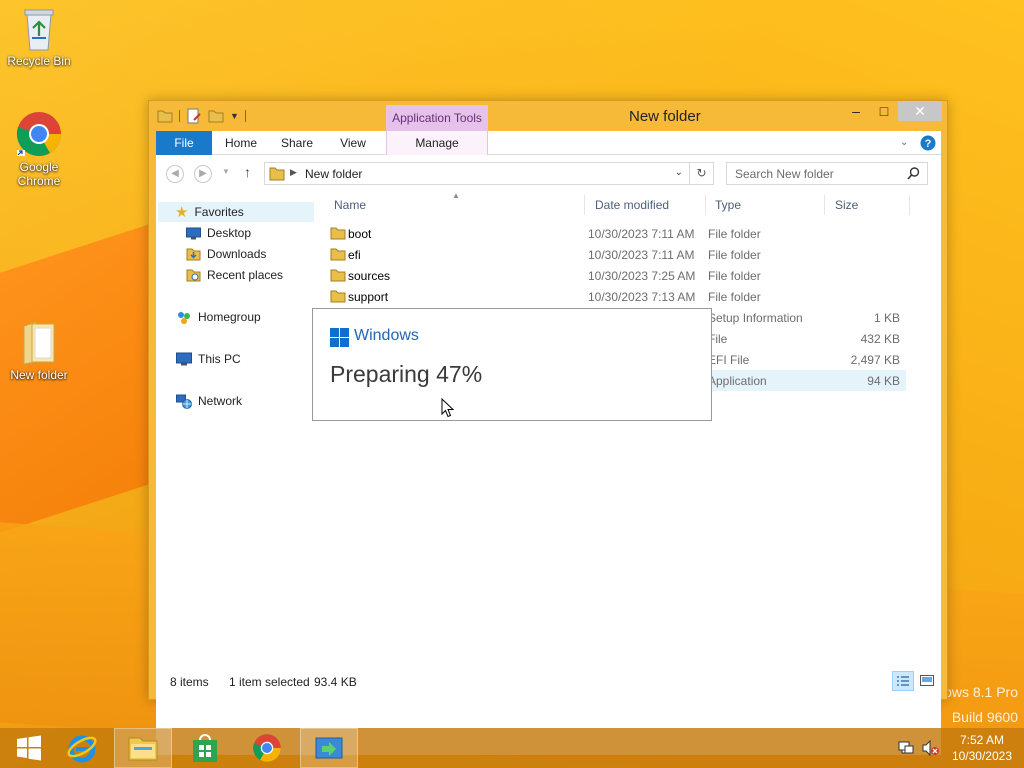 This screenshot has height=768, width=1024. I want to click on nav-item-label: Homegroup, so click(229, 317).